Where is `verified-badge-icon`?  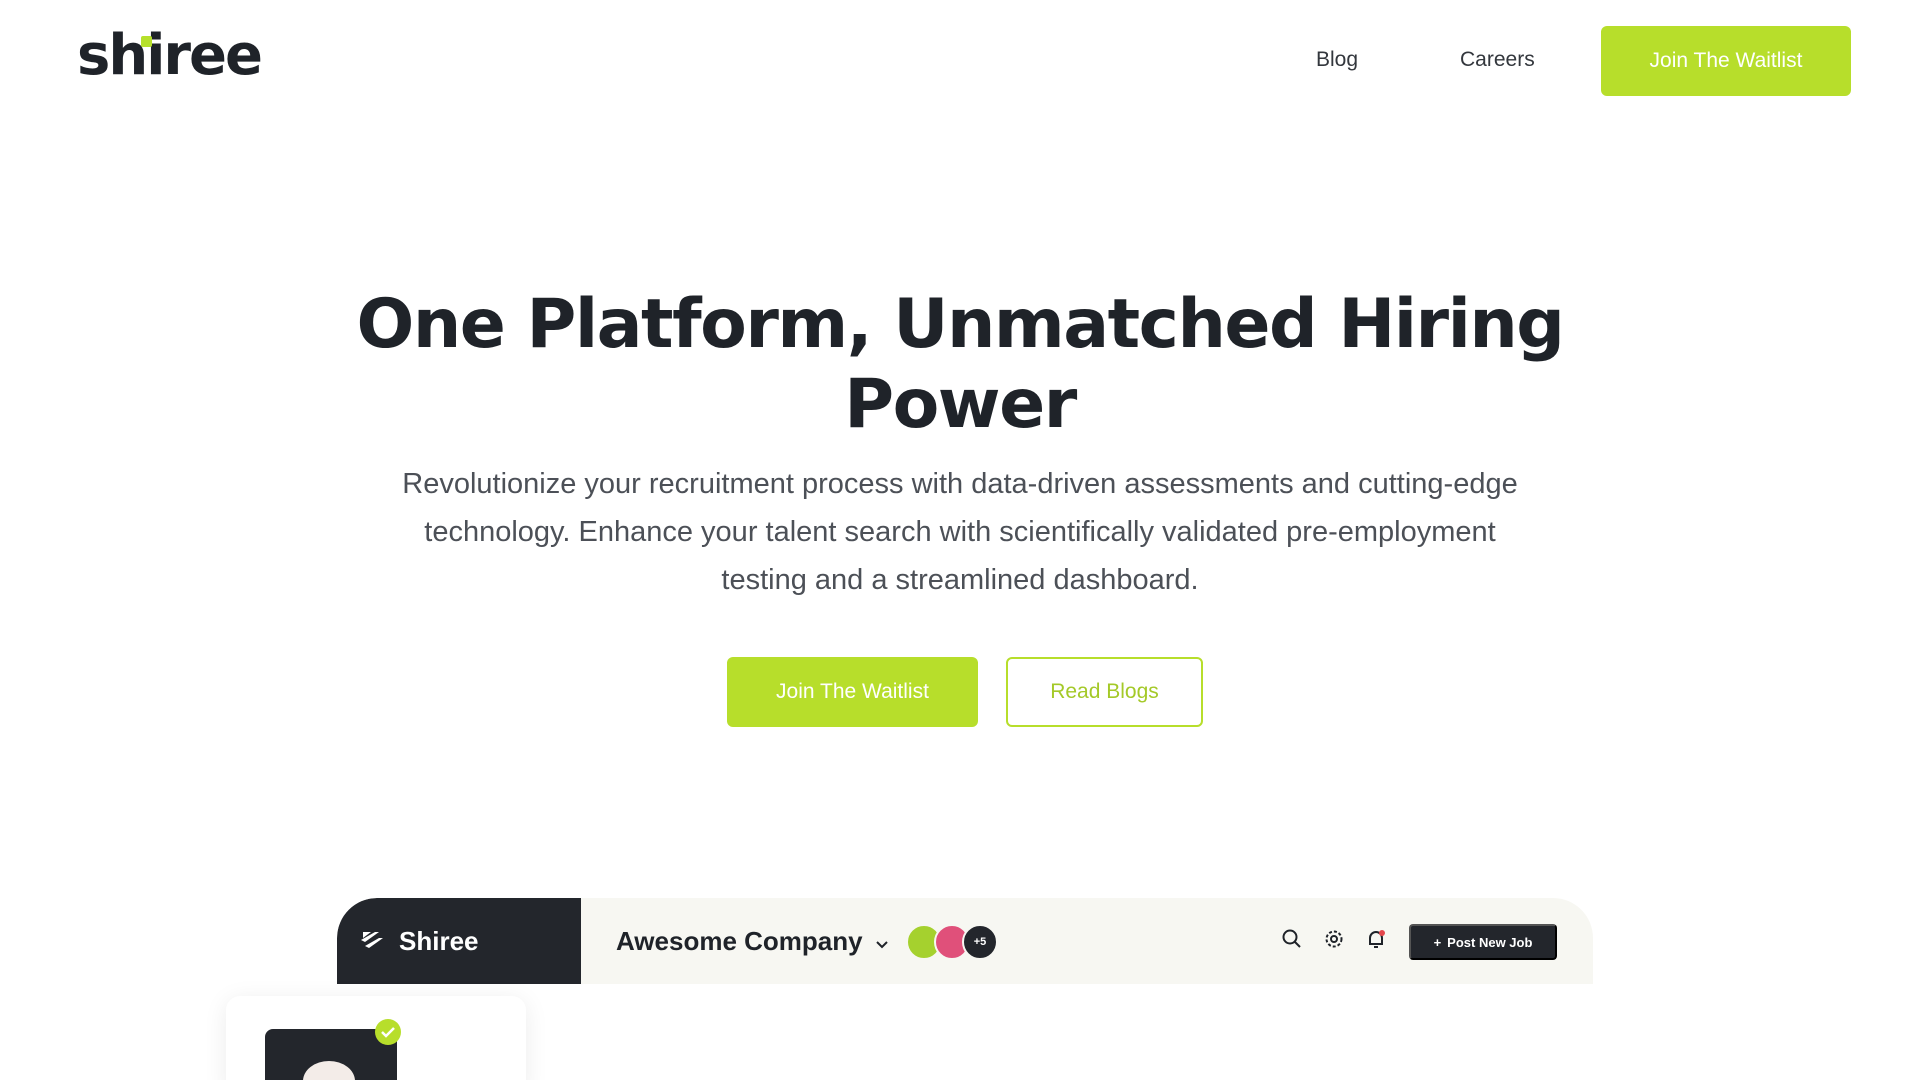 verified-badge-icon is located at coordinates (388, 1032).